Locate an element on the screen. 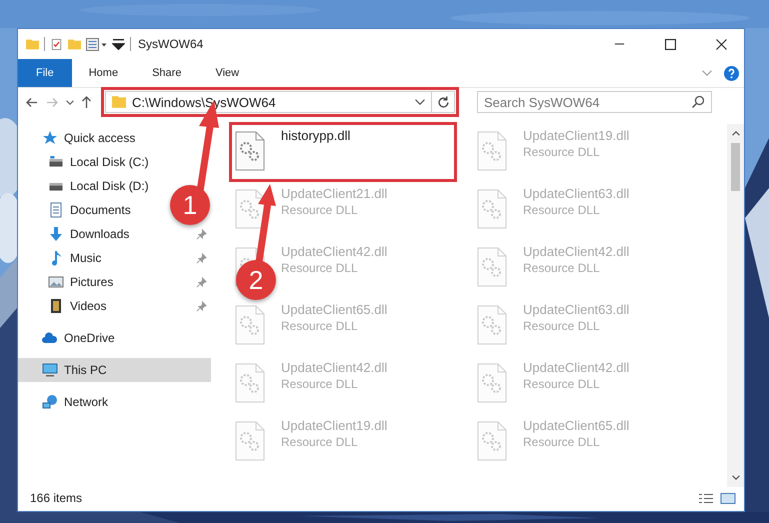  address-bar: C:\Windows\SysWOW64 is located at coordinates (280, 102).